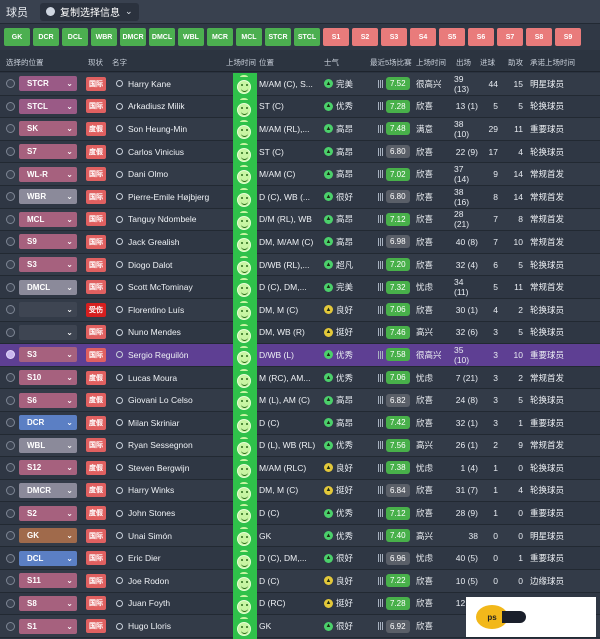 The width and height of the screenshot is (600, 639). Describe the element at coordinates (48, 129) in the screenshot. I see `position-select: SK ⌄` at that location.